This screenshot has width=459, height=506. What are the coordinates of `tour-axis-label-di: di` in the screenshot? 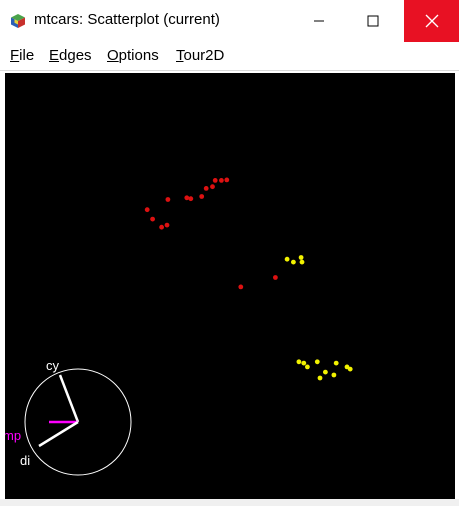 It's located at (25, 460).